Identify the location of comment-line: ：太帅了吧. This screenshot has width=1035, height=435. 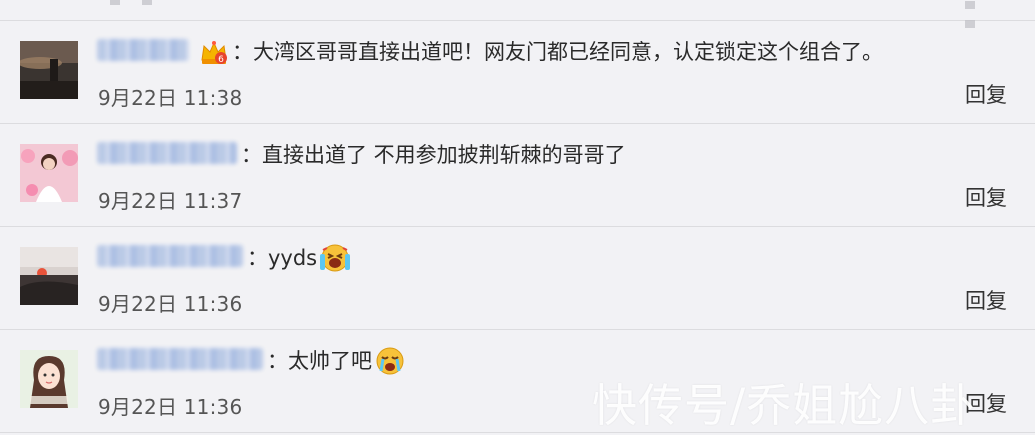
(337, 361).